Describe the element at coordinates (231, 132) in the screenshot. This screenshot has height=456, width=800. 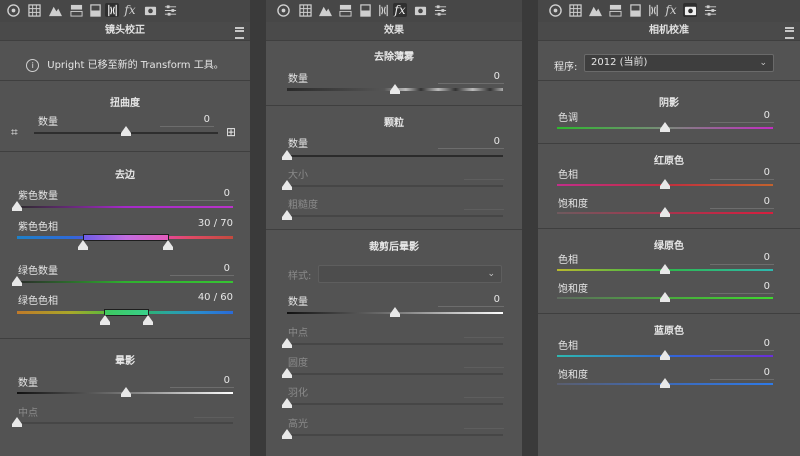
I see `pincushion-distortion-icon: ⊞` at that location.